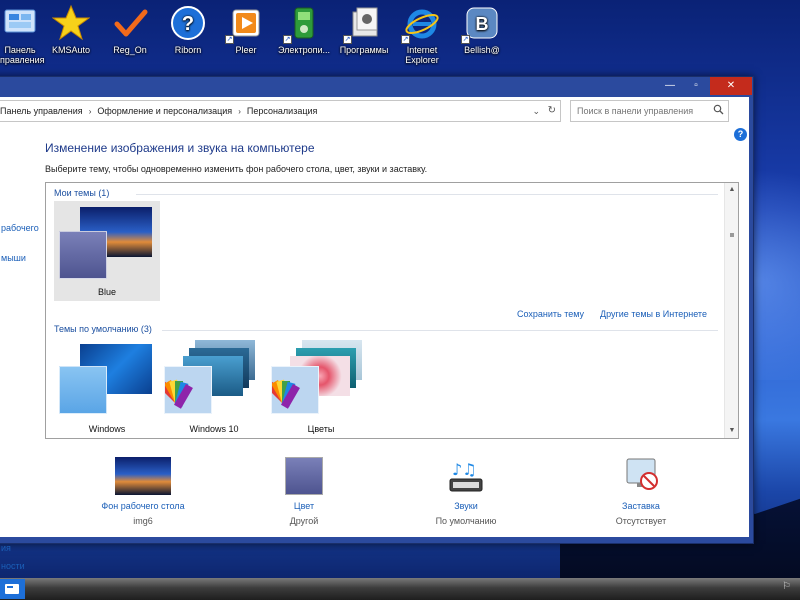 The width and height of the screenshot is (800, 600). What do you see at coordinates (107, 429) in the screenshot?
I see `theme-label: Windows` at bounding box center [107, 429].